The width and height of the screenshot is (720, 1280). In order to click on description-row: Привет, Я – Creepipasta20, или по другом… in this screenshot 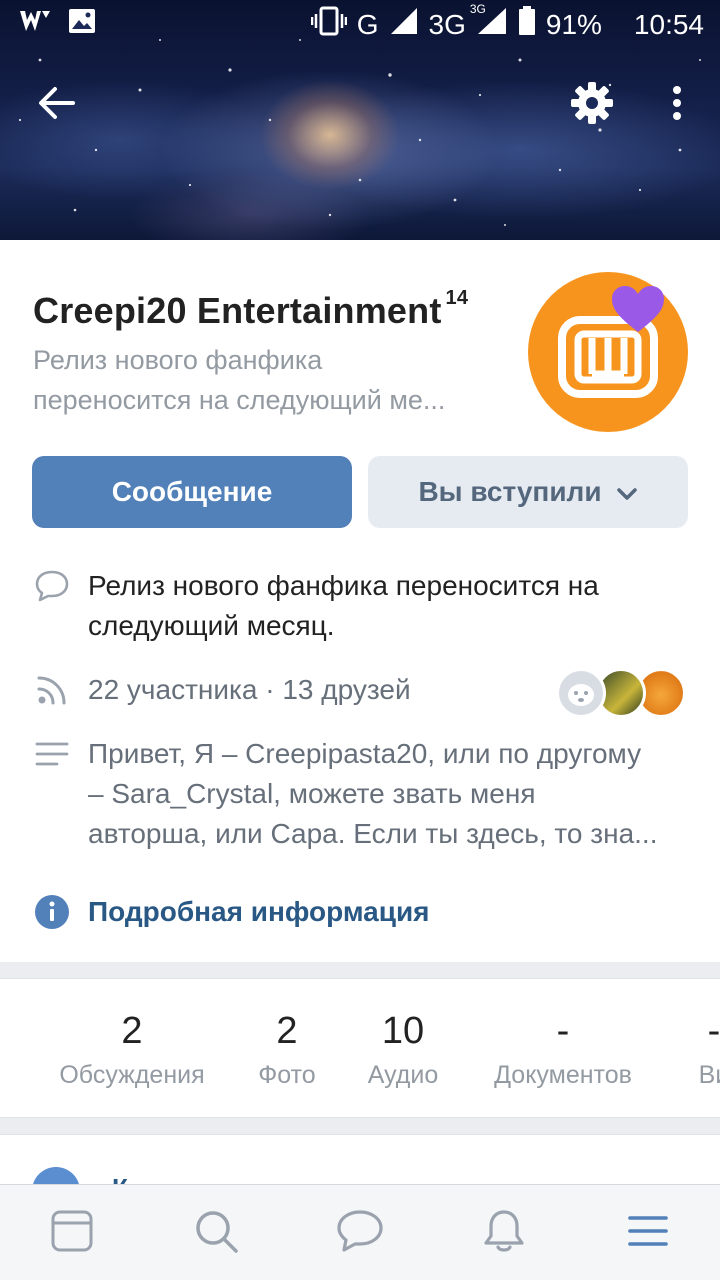, I will do `click(360, 796)`.